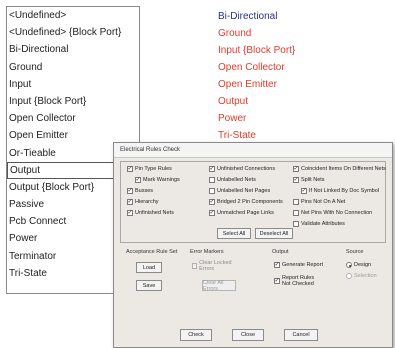 Image resolution: width=395 pixels, height=348 pixels. Describe the element at coordinates (361, 276) in the screenshot. I see `radio-selection: Selection` at that location.